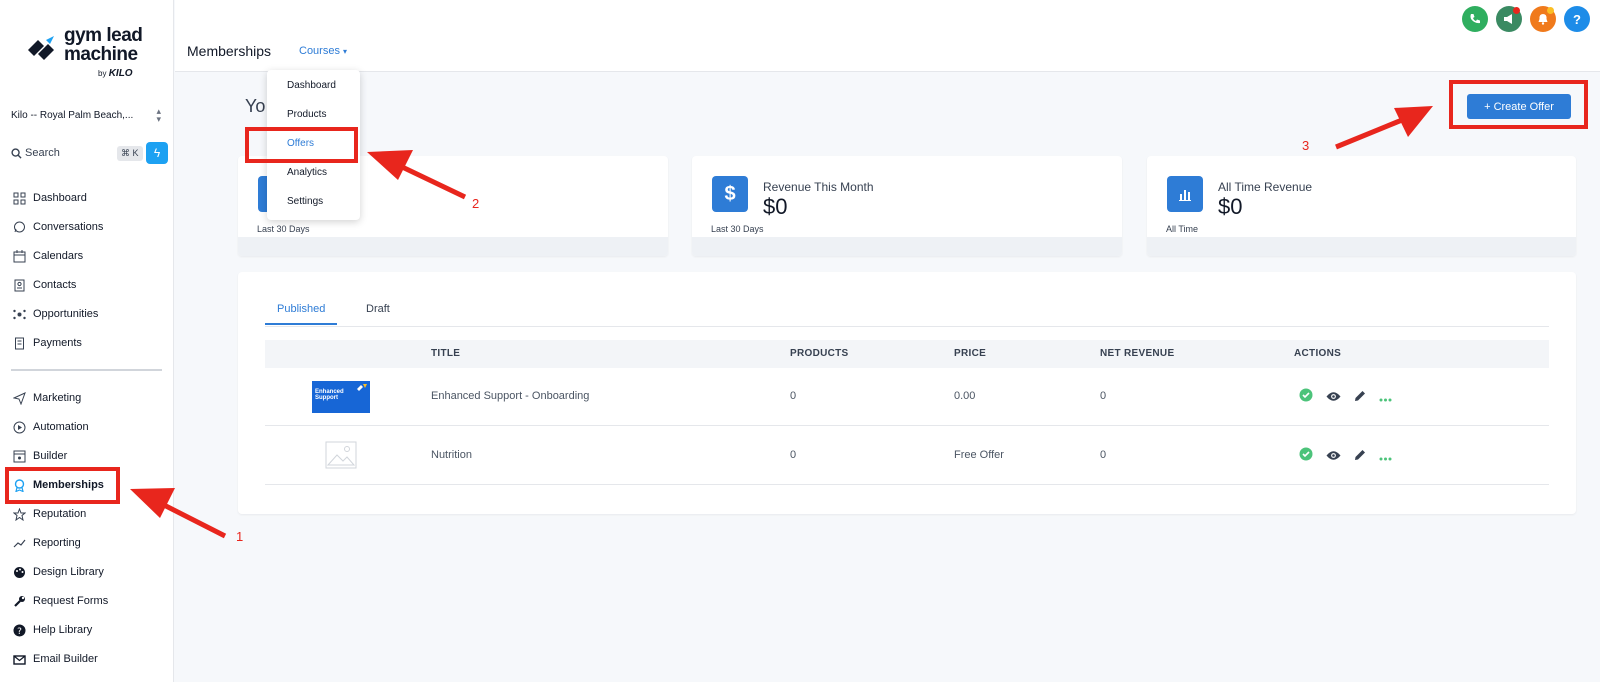 This screenshot has height=682, width=1600. Describe the element at coordinates (301, 145) in the screenshot. I see `annotation-box-offers` at that location.